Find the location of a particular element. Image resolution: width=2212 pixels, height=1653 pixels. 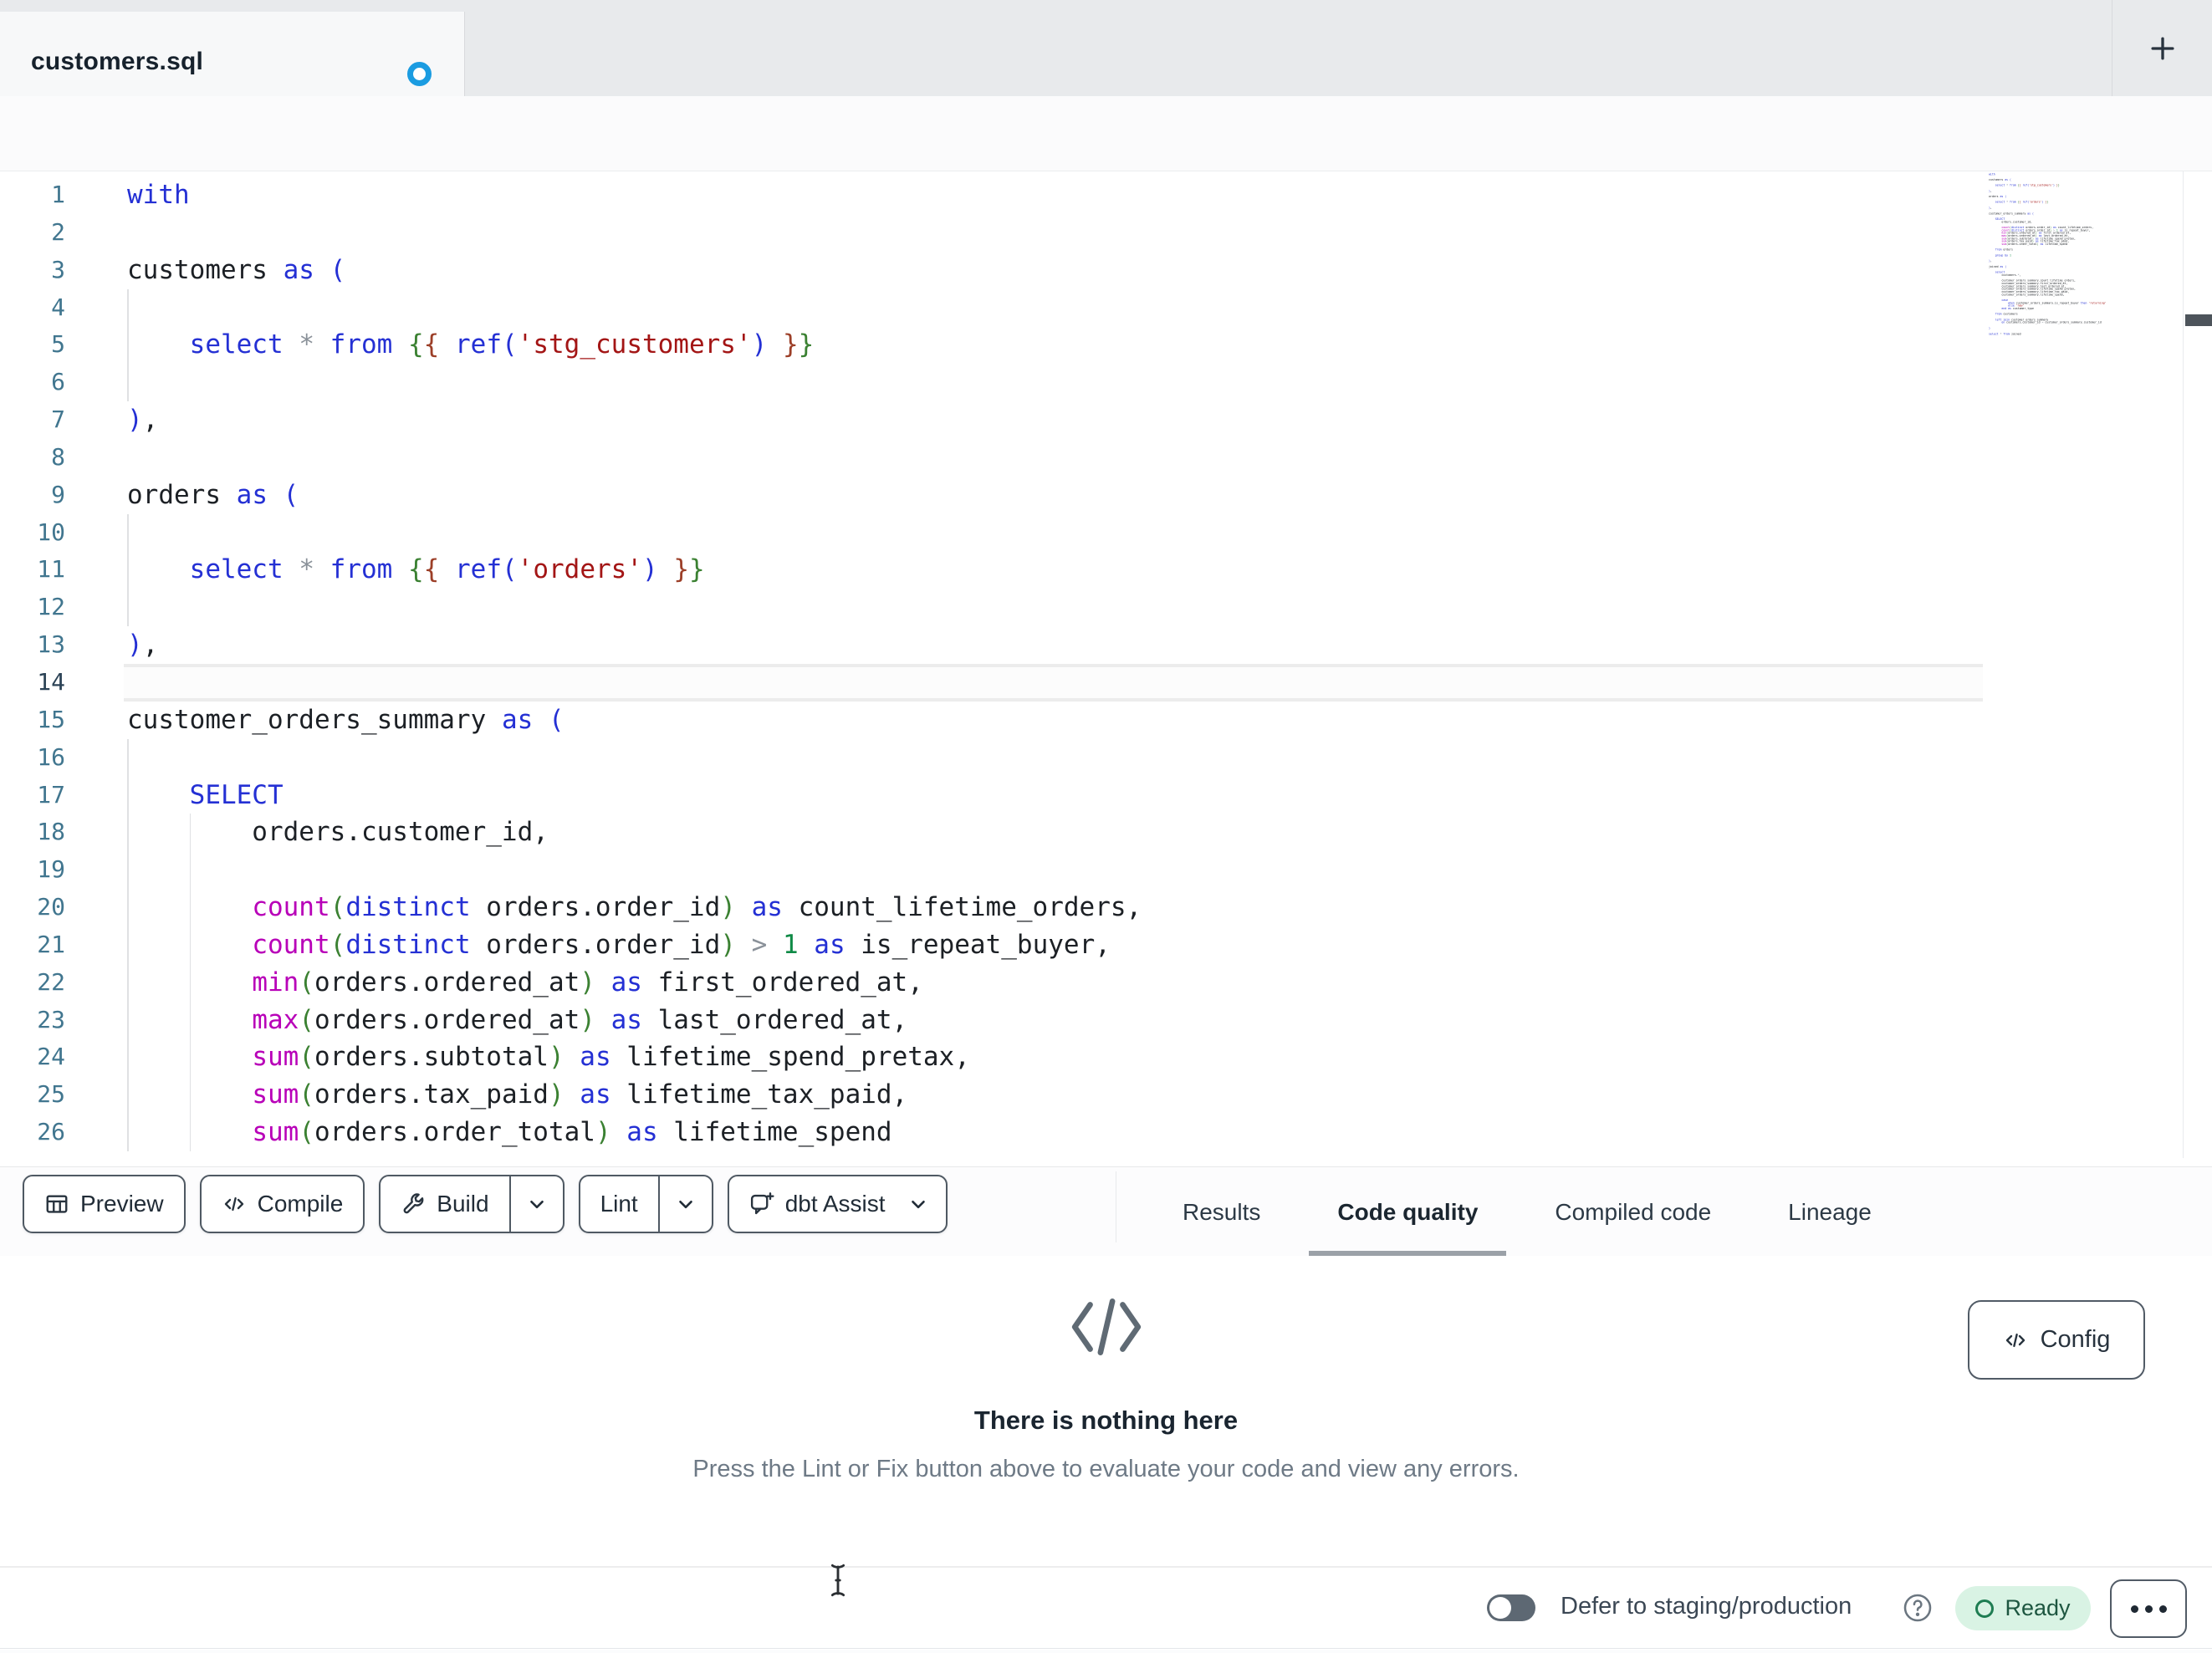

line-number: 14 is located at coordinates (32, 683).